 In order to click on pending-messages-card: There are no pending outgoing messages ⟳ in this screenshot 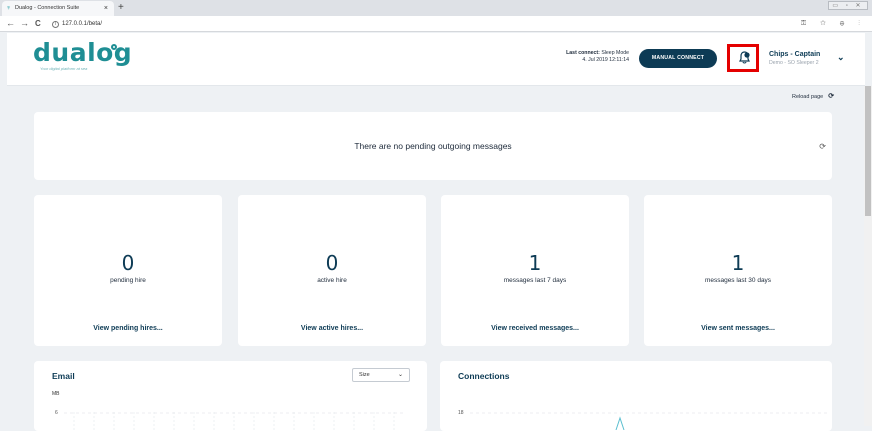, I will do `click(433, 146)`.